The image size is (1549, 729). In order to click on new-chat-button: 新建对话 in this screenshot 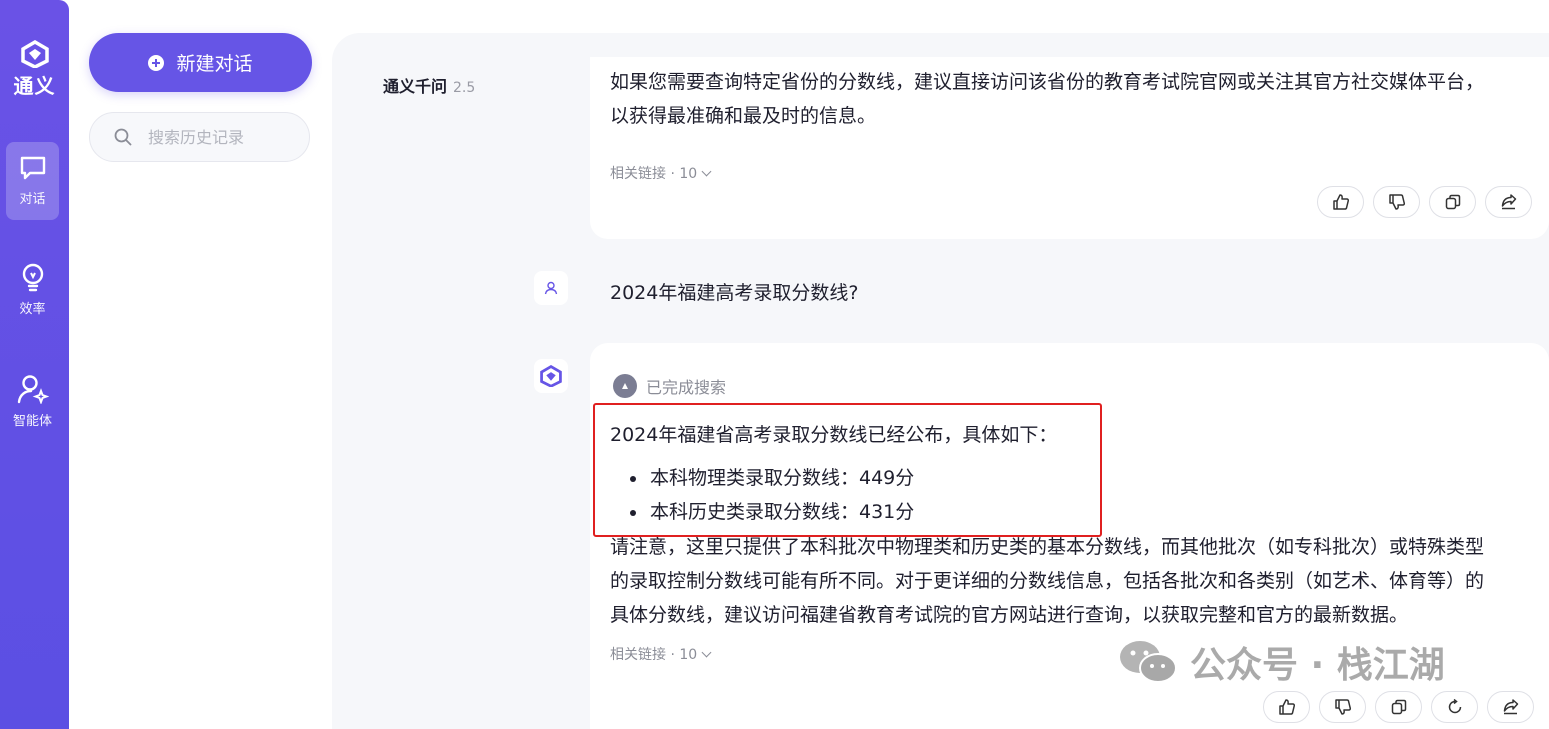, I will do `click(200, 62)`.